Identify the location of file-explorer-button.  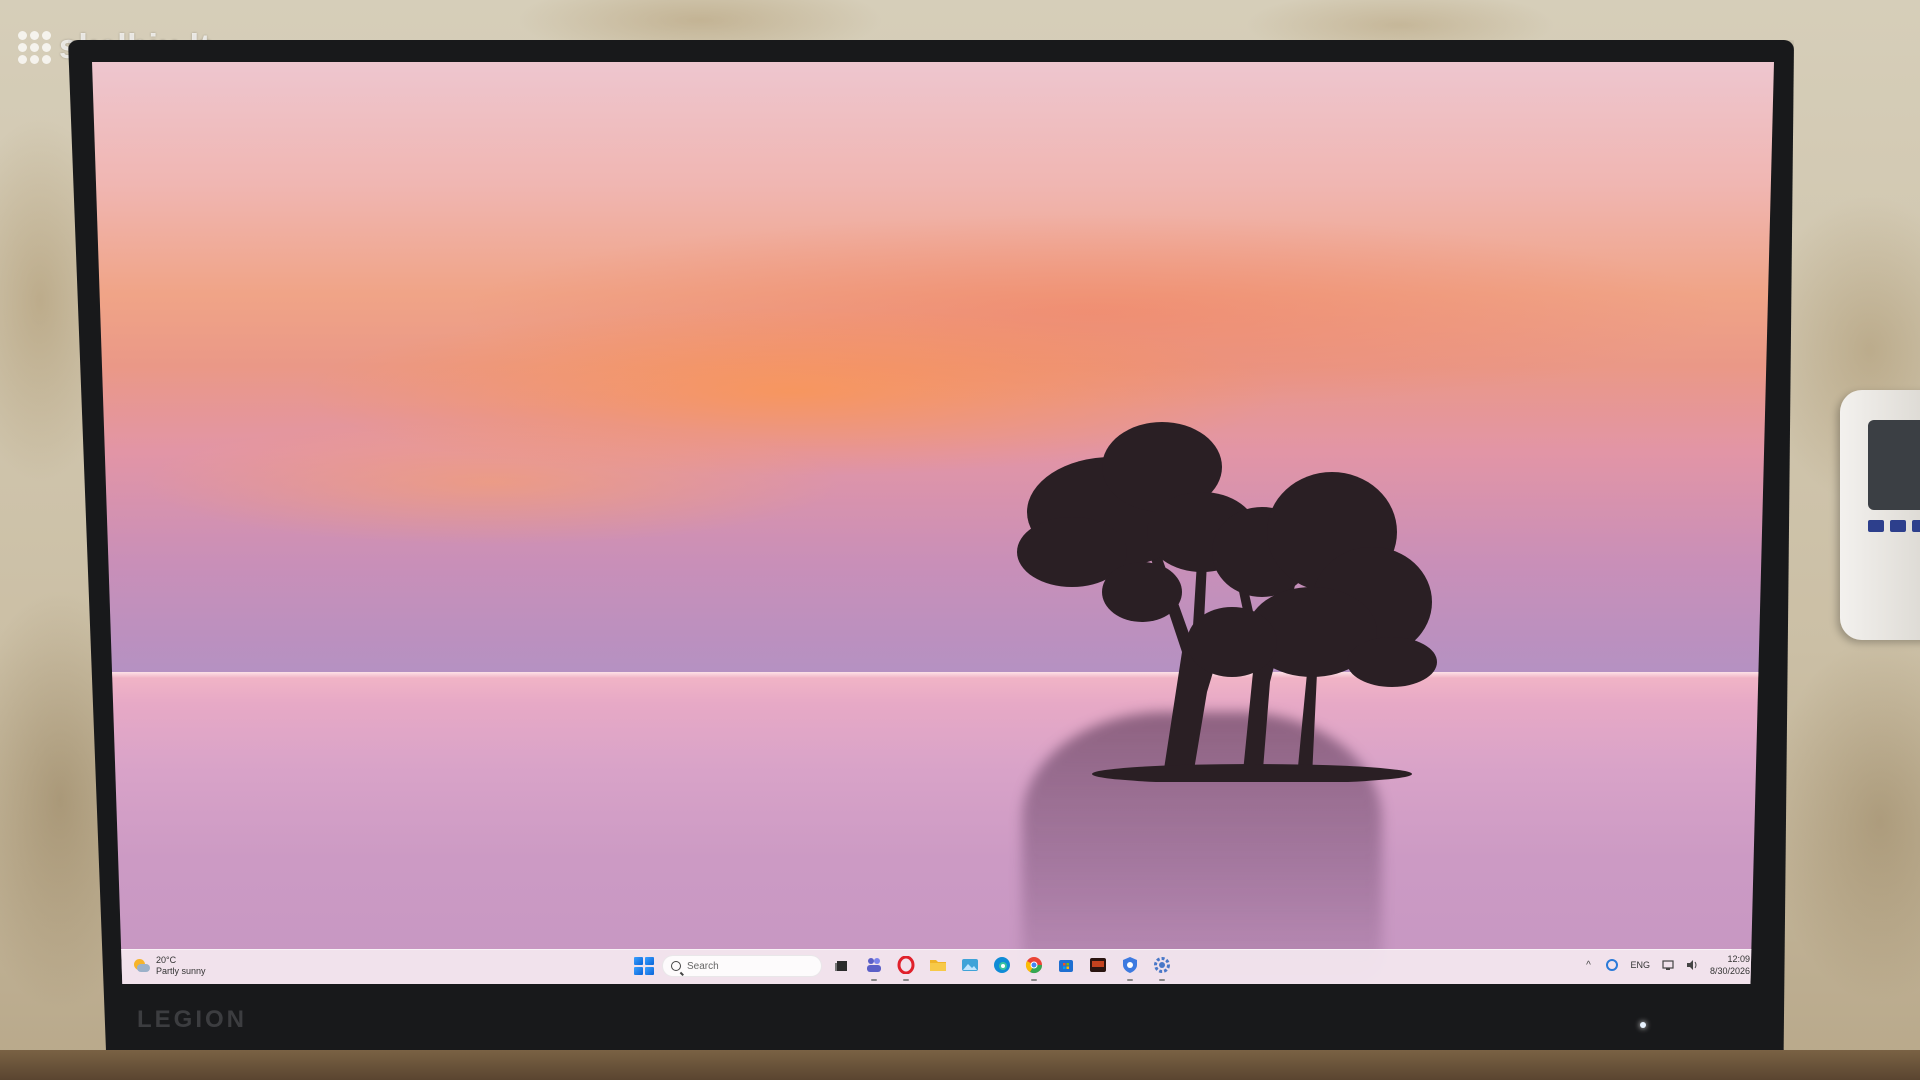
(938, 966).